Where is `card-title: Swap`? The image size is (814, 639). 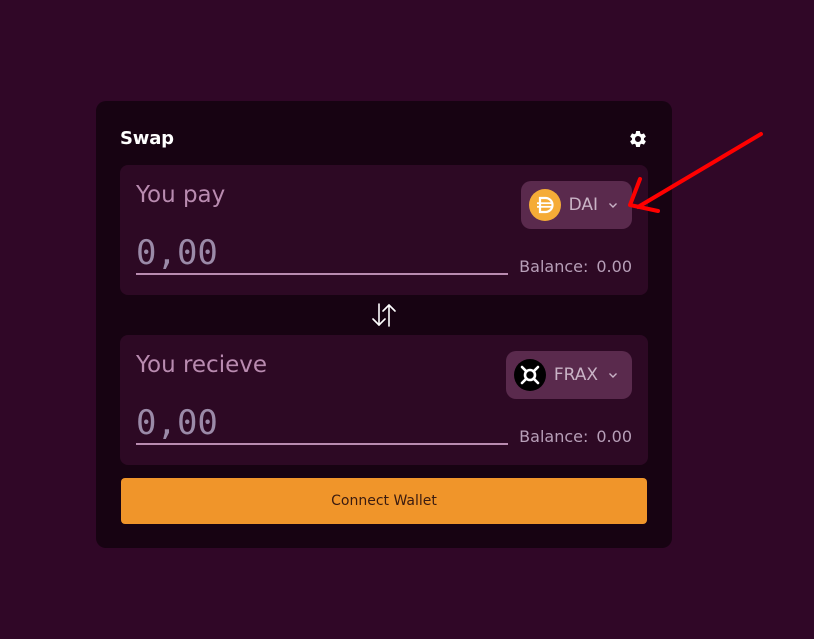 card-title: Swap is located at coordinates (147, 138).